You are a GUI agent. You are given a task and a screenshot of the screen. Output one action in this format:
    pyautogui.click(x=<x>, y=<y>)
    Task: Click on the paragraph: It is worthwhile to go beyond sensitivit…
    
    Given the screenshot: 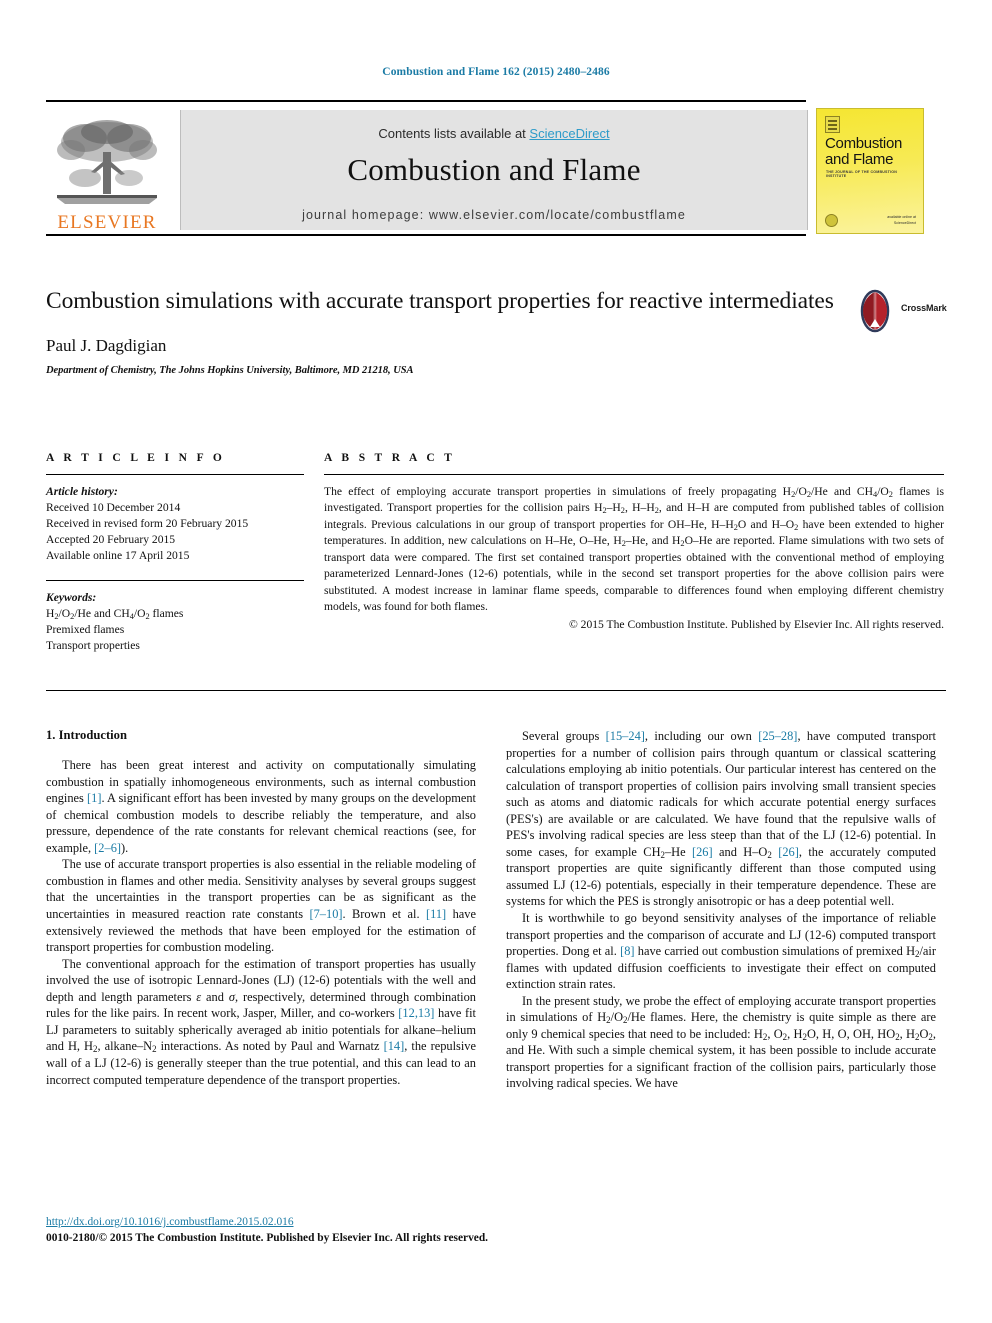 What is the action you would take?
    pyautogui.click(x=721, y=951)
    